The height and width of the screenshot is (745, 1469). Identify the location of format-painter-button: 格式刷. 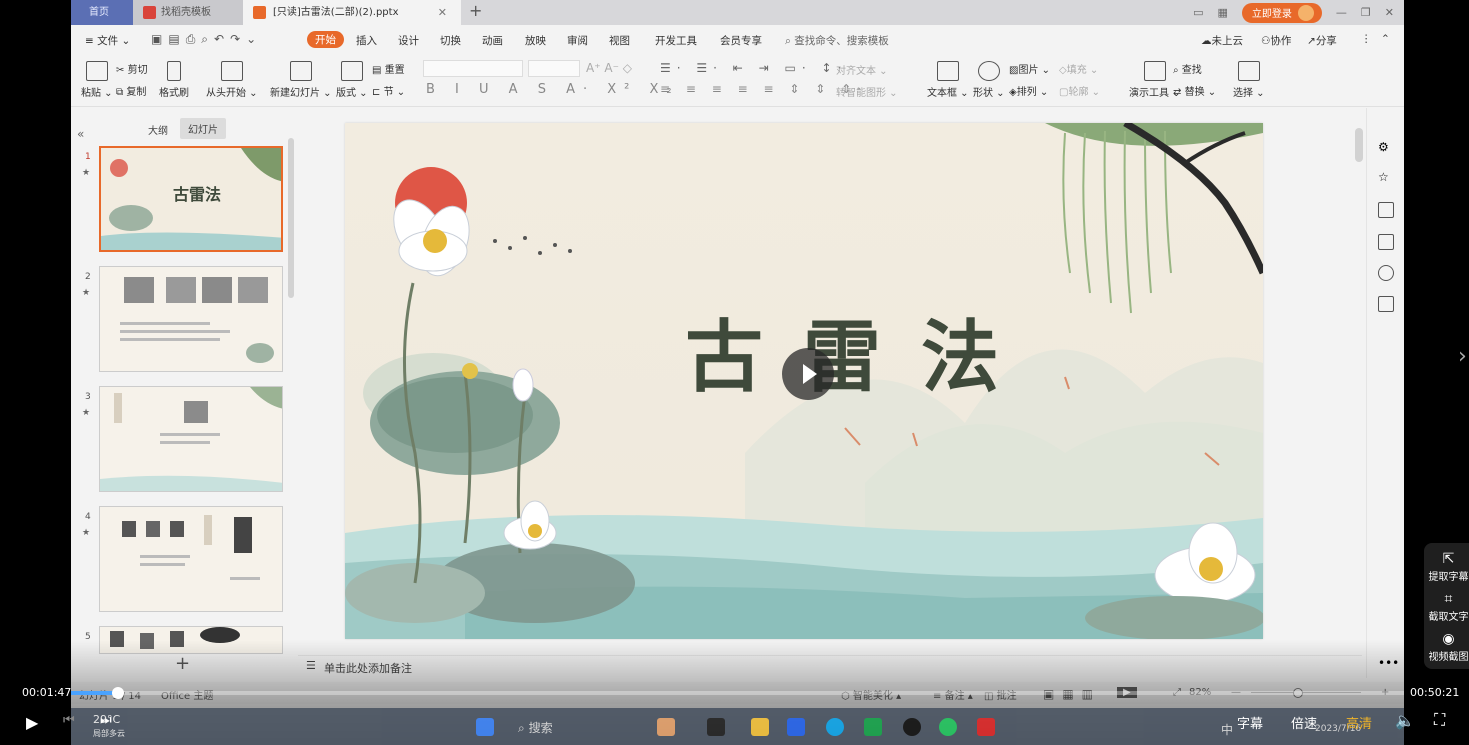
(174, 80).